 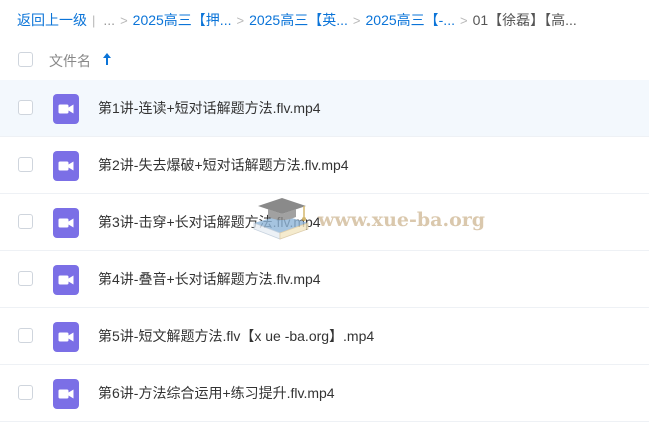 What do you see at coordinates (324, 60) in the screenshot?
I see `file-list-header: 文件名` at bounding box center [324, 60].